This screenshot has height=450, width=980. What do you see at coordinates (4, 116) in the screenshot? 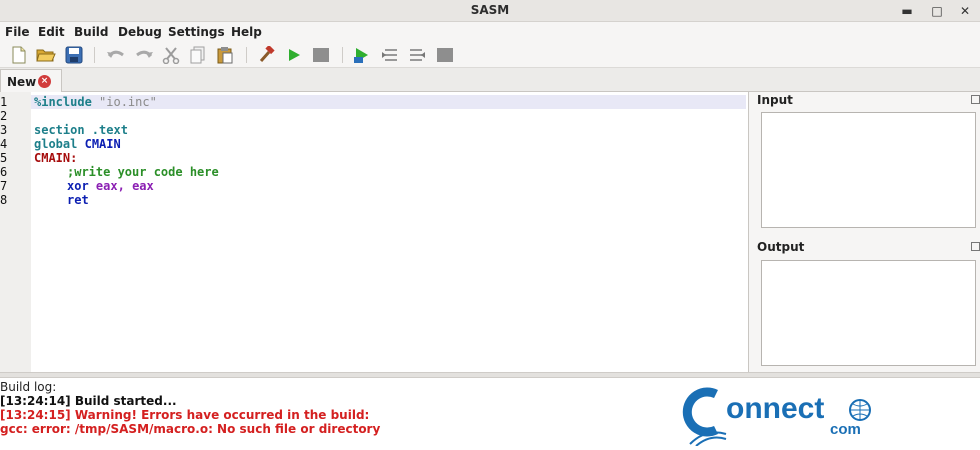
I see `line-number: 2` at bounding box center [4, 116].